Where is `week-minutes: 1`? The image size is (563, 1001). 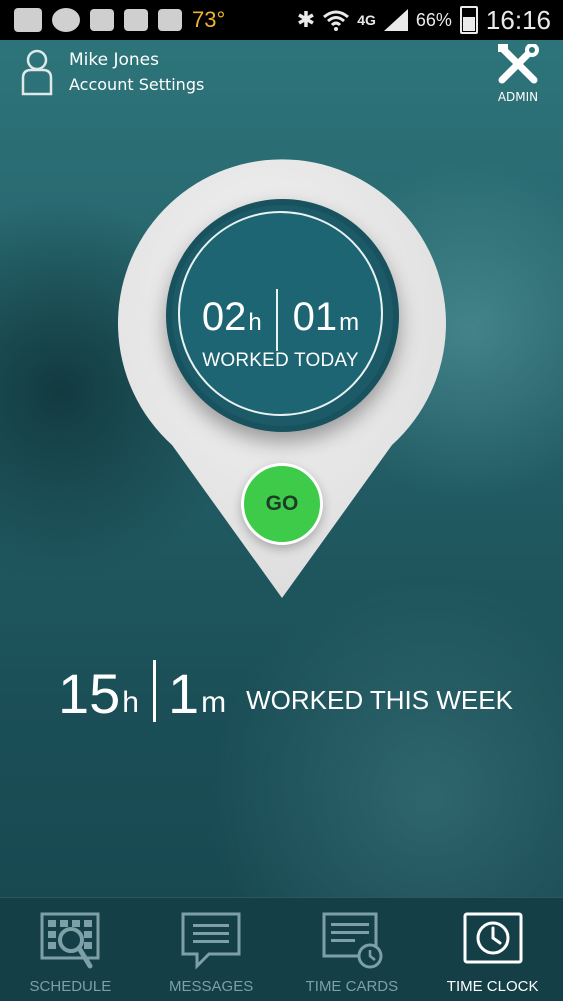
week-minutes: 1 is located at coordinates (183, 693).